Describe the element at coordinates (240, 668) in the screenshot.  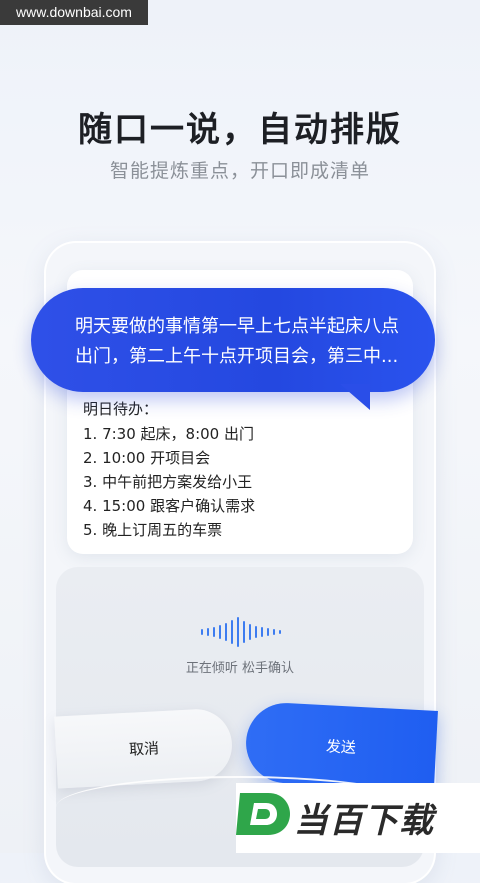
I see `listening-status: 正在倾听 松手确认` at that location.